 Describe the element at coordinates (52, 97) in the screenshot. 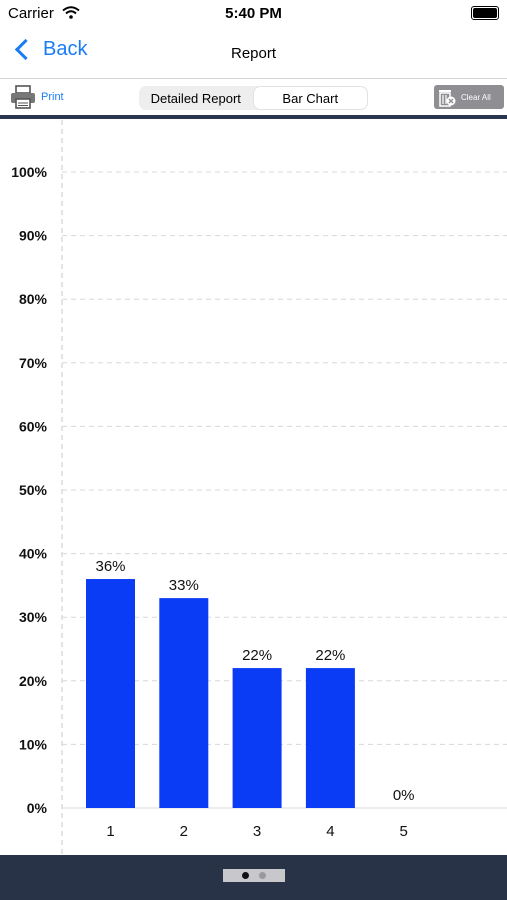

I see `print-label: Print` at that location.